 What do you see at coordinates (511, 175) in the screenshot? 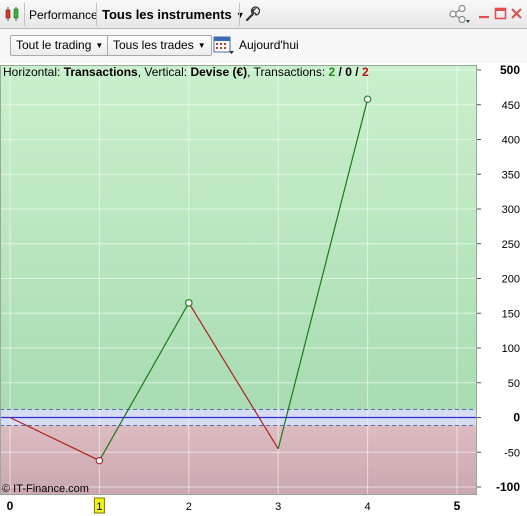
I see `y-tick-label: 350` at bounding box center [511, 175].